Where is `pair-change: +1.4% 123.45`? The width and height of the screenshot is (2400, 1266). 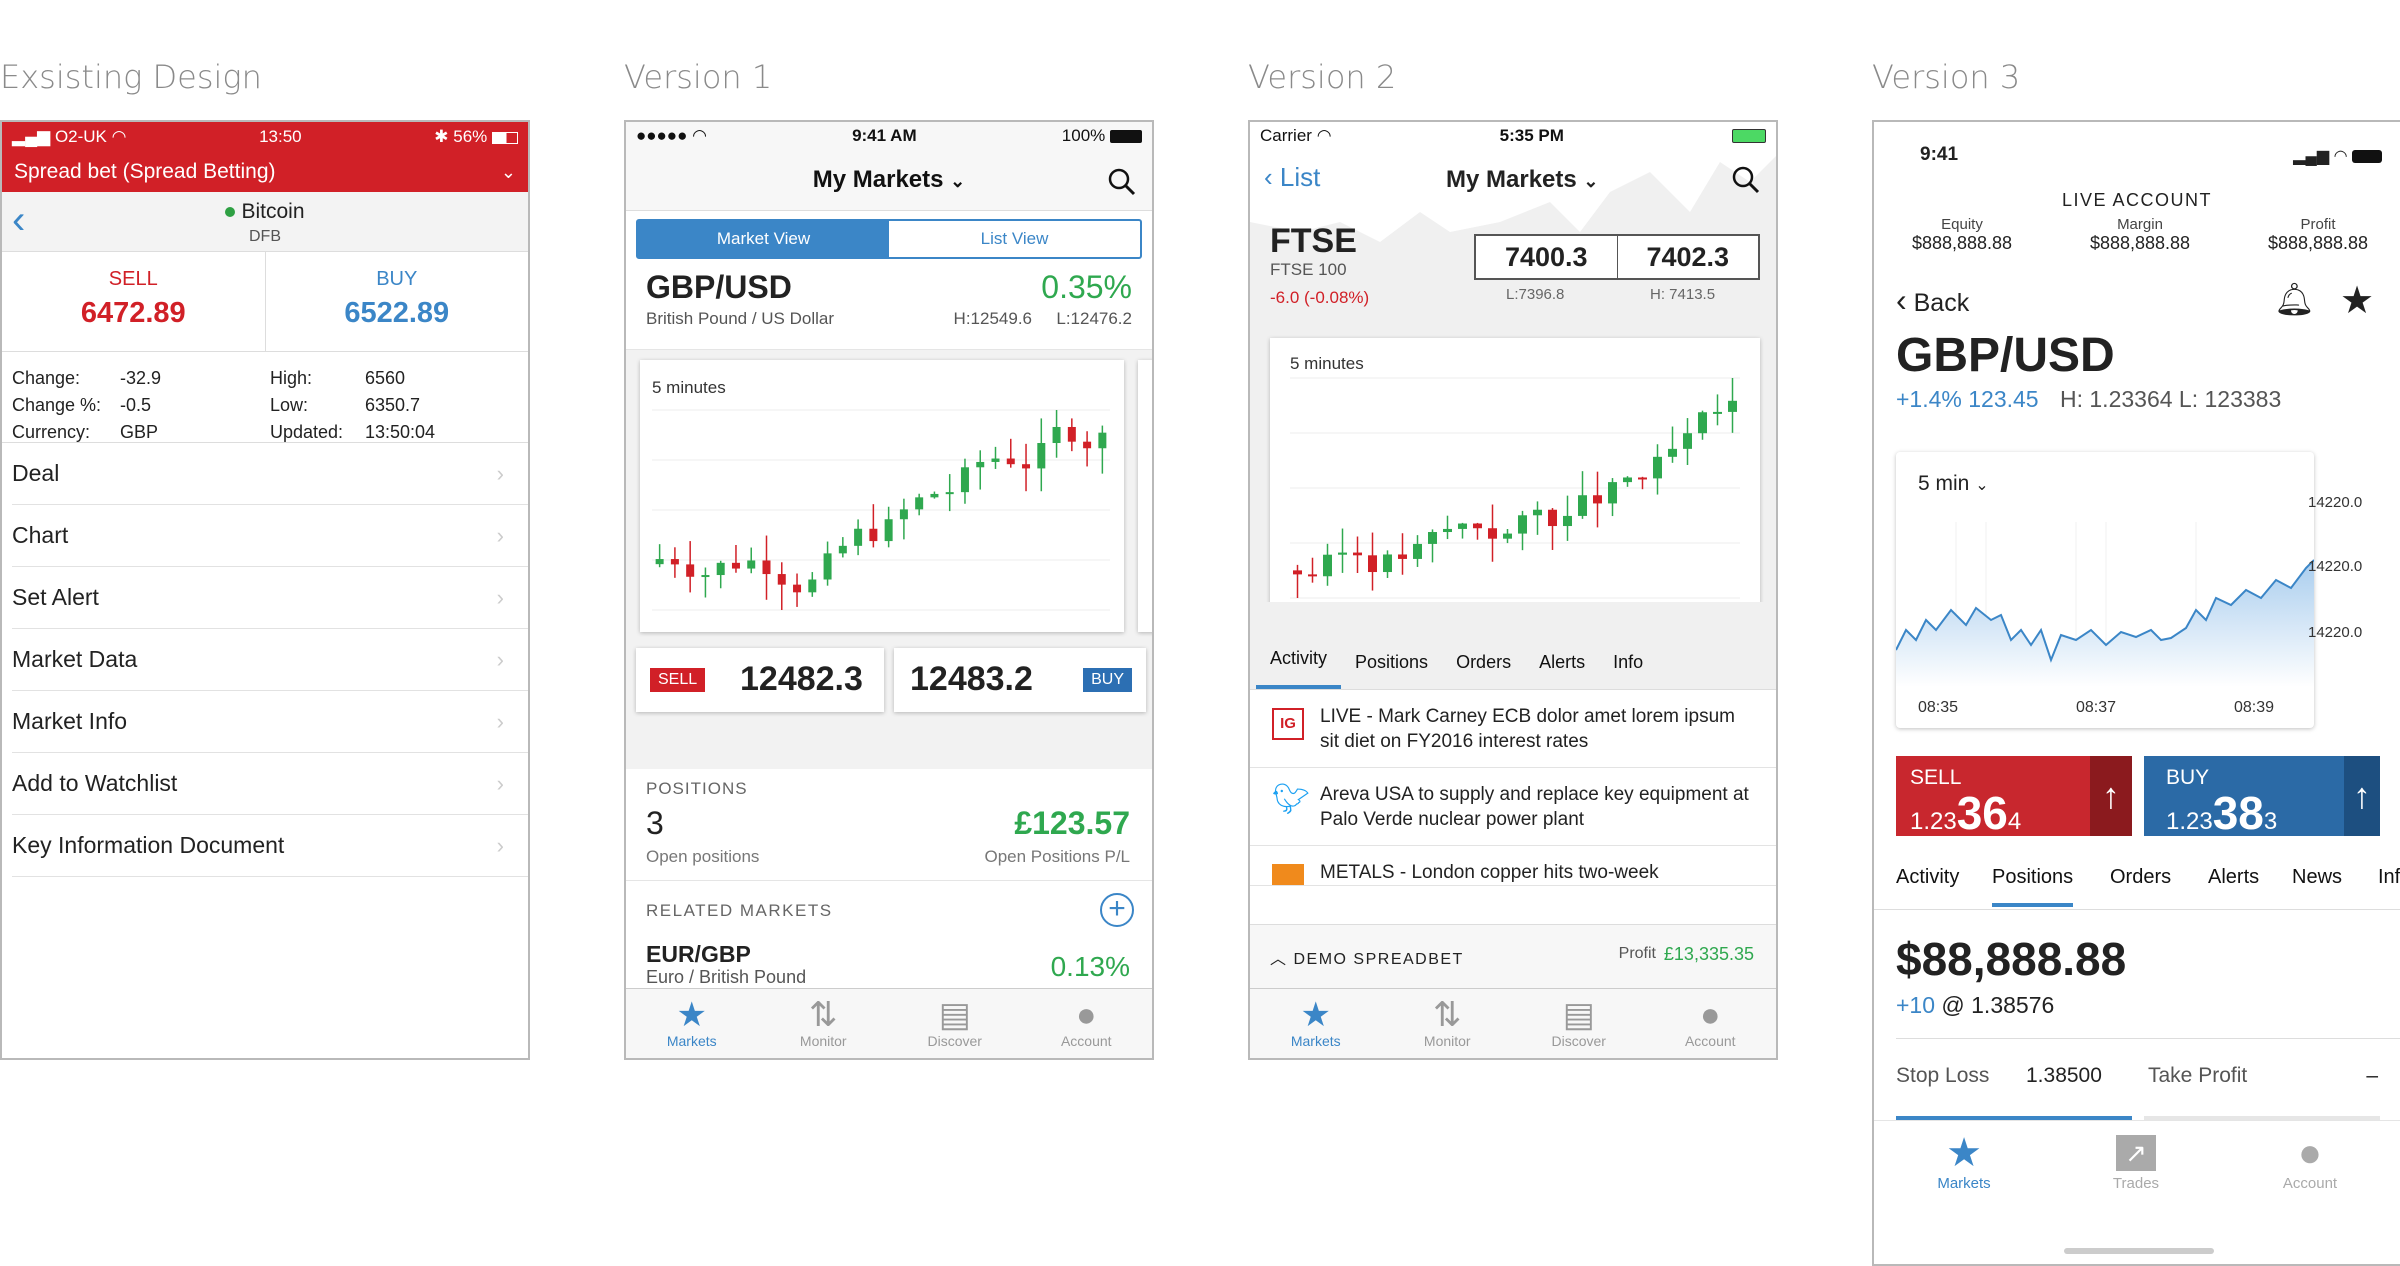
pair-change: +1.4% 123.45 is located at coordinates (1967, 399).